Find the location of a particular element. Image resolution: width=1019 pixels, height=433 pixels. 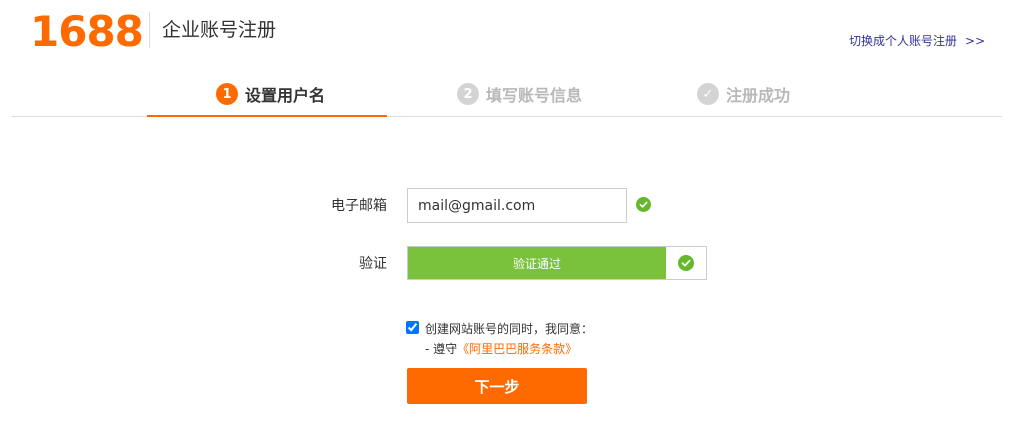

agreement-text: 创建网站账号的同时，我同意： is located at coordinates (509, 329).